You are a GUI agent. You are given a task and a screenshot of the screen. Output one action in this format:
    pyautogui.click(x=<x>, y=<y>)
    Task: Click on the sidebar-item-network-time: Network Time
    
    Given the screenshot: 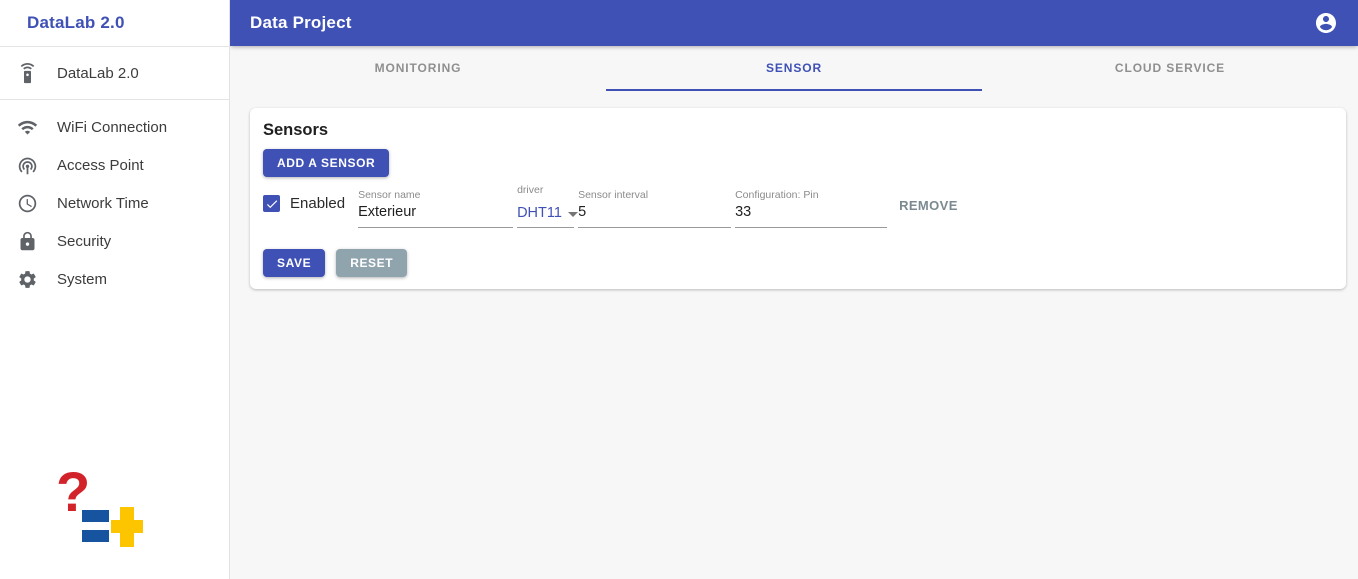 What is the action you would take?
    pyautogui.click(x=114, y=203)
    